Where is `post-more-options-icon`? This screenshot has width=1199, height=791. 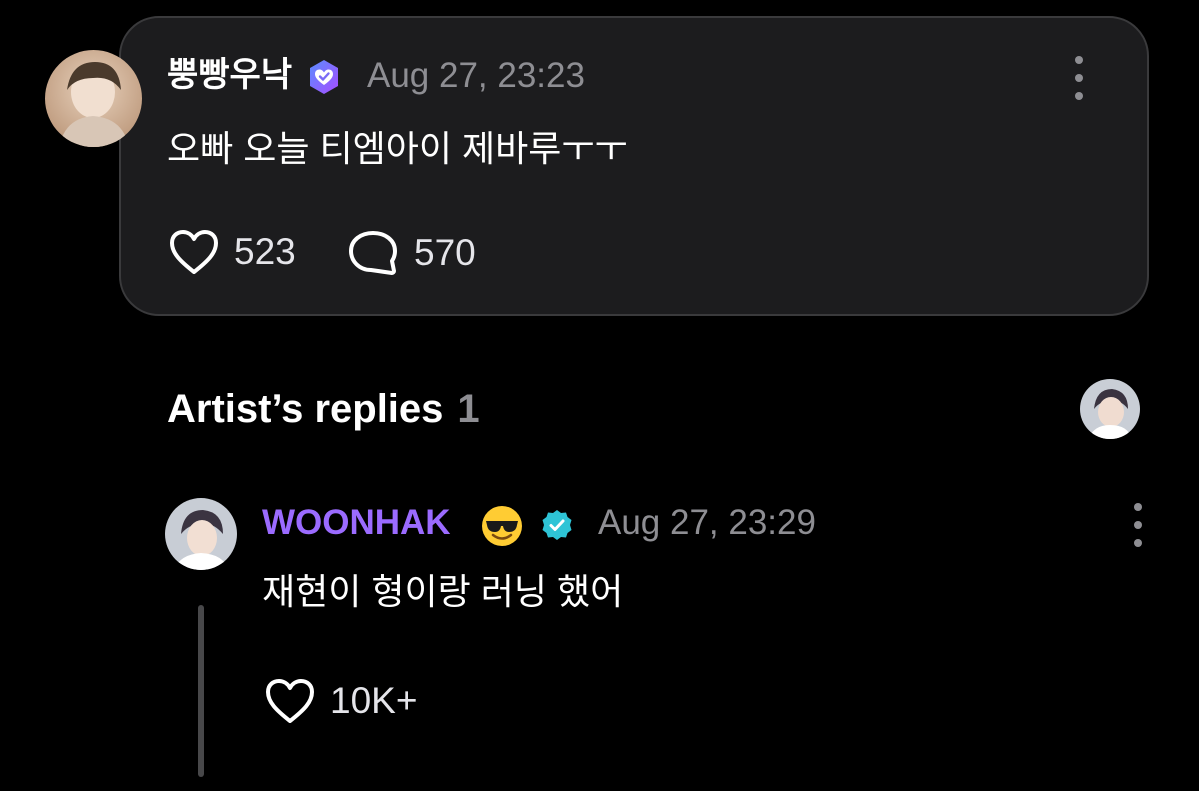 post-more-options-icon is located at coordinates (1079, 78).